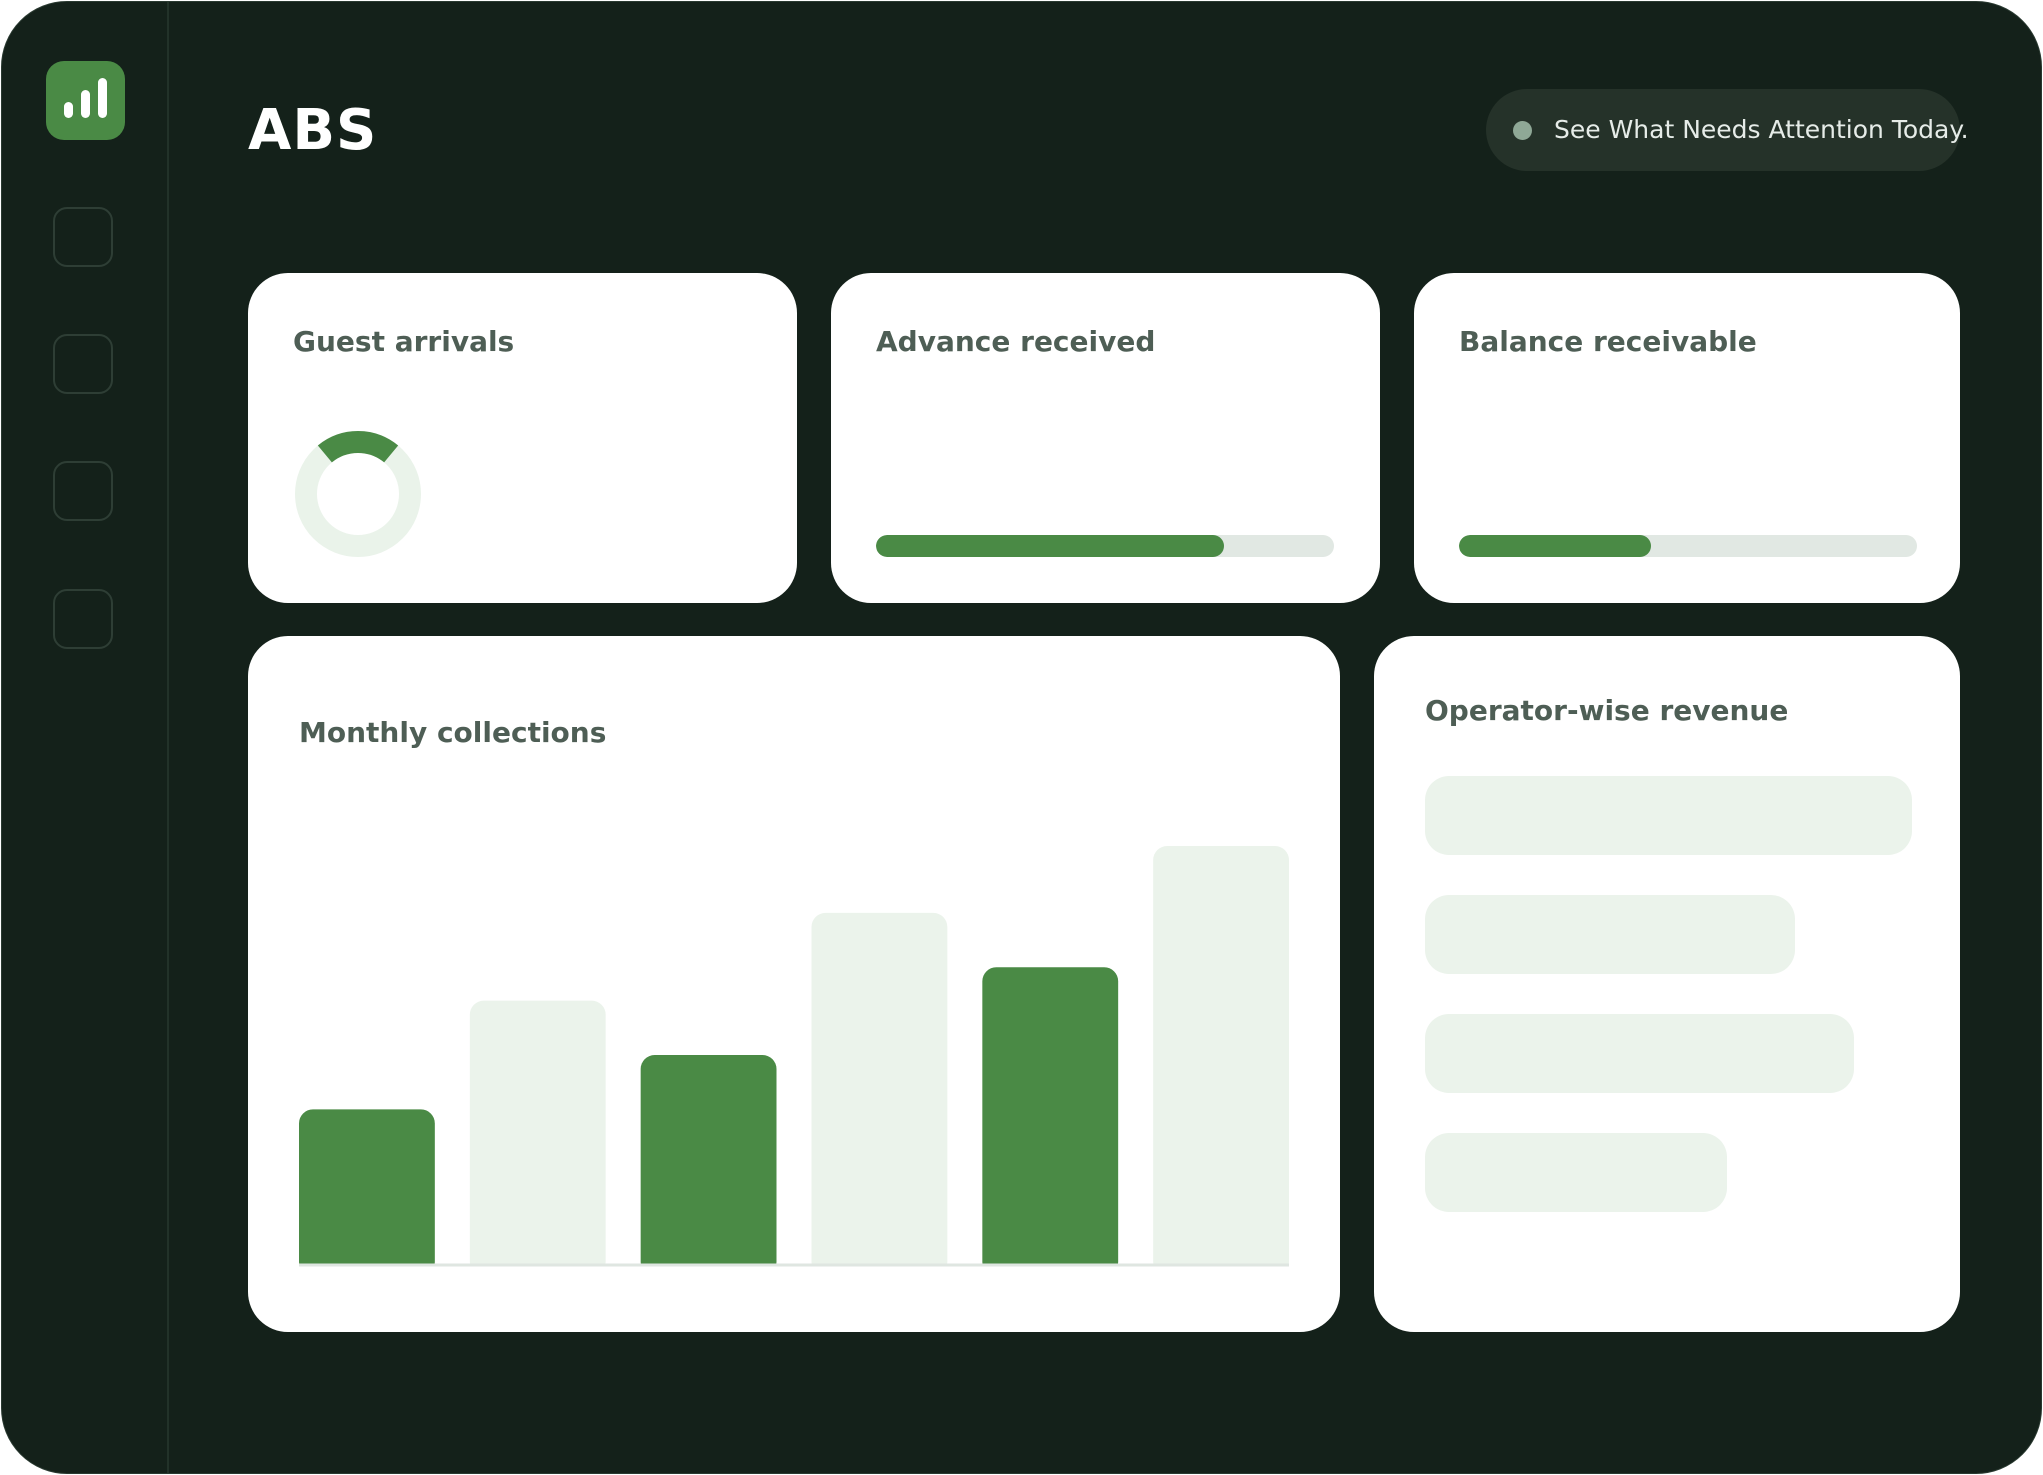 The width and height of the screenshot is (2043, 1475). Describe the element at coordinates (522, 438) in the screenshot. I see `card-guest-arrivals: Guest arrivals` at that location.